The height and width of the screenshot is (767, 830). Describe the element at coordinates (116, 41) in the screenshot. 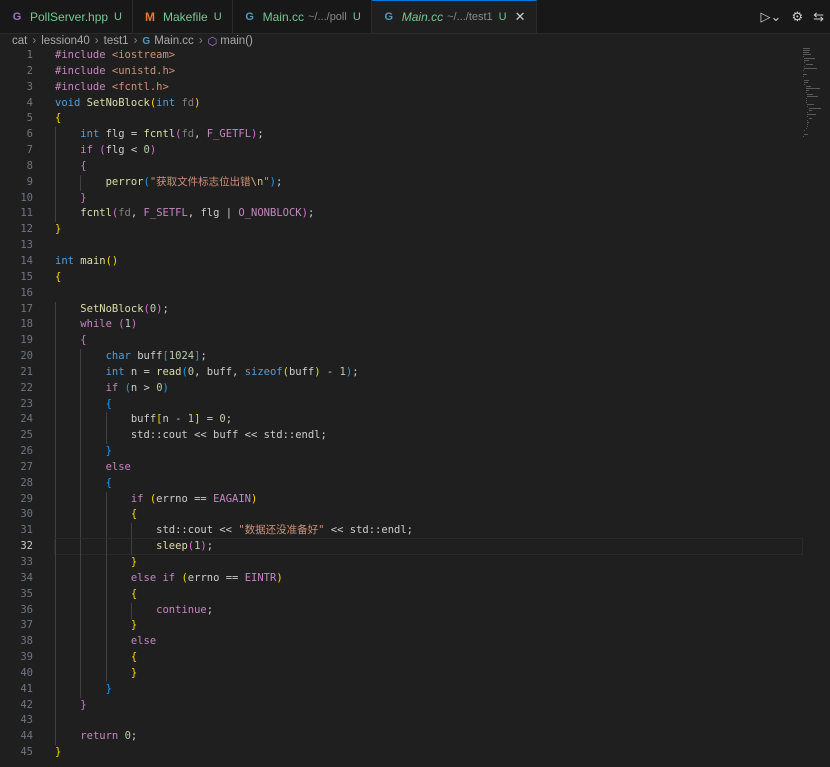

I see `breadcrumb-item: test1` at that location.